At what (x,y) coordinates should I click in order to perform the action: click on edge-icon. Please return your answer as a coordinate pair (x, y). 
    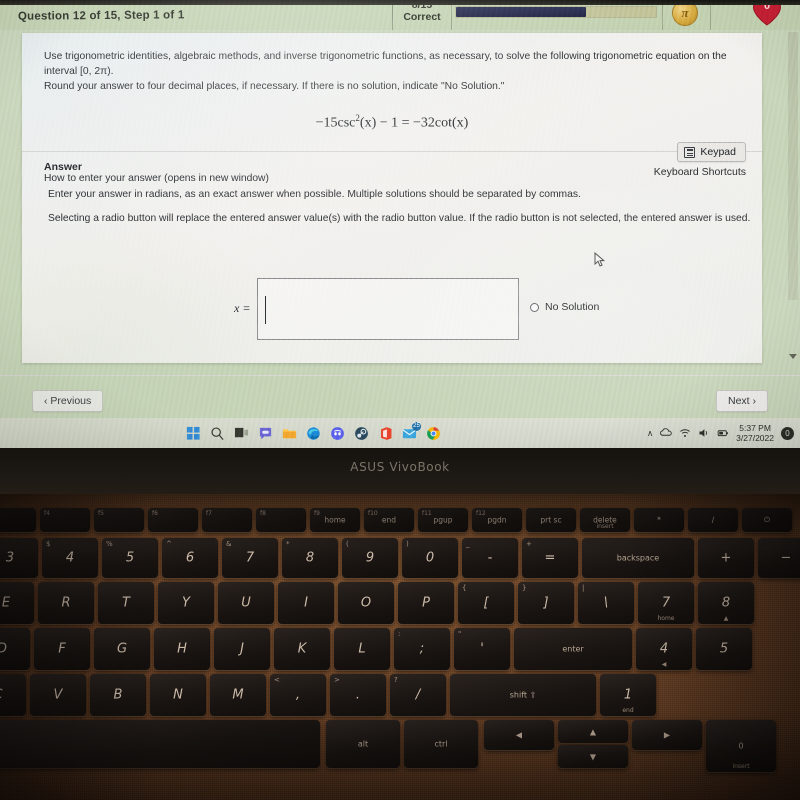
    Looking at the image, I should click on (313, 433).